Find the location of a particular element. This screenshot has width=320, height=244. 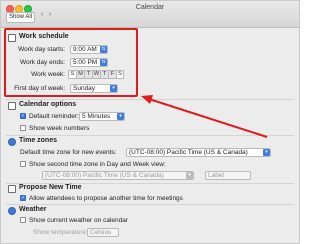

arrow-shaft is located at coordinates (208, 118).